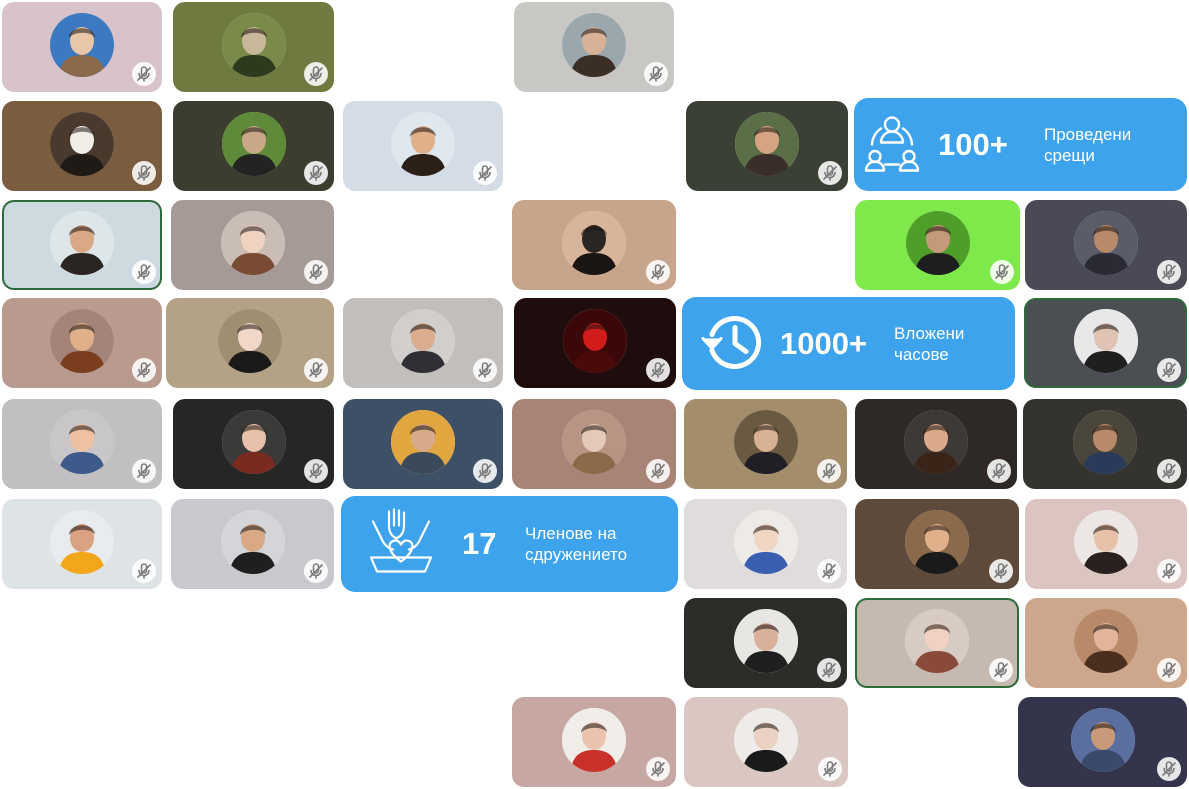 The image size is (1189, 789). Describe the element at coordinates (509, 544) in the screenshot. I see `stat-members-card: 17 Членове на сдружението` at that location.